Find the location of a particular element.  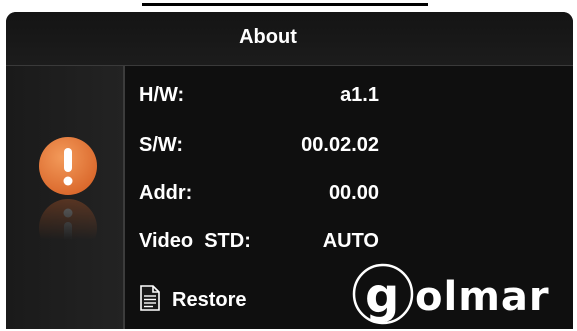

top-strip is located at coordinates (288, 6).